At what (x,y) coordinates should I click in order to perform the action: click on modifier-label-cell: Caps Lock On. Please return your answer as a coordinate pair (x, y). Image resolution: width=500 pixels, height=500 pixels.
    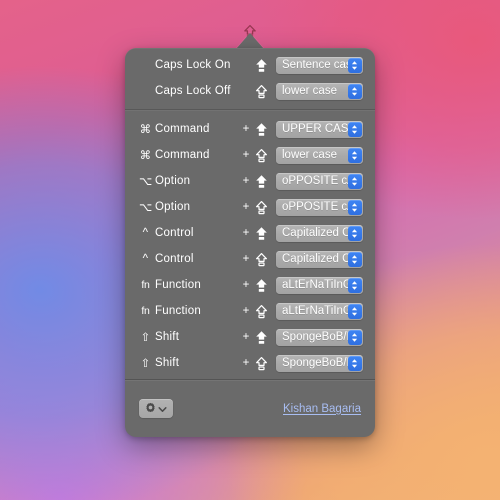
    Looking at the image, I should click on (190, 65).